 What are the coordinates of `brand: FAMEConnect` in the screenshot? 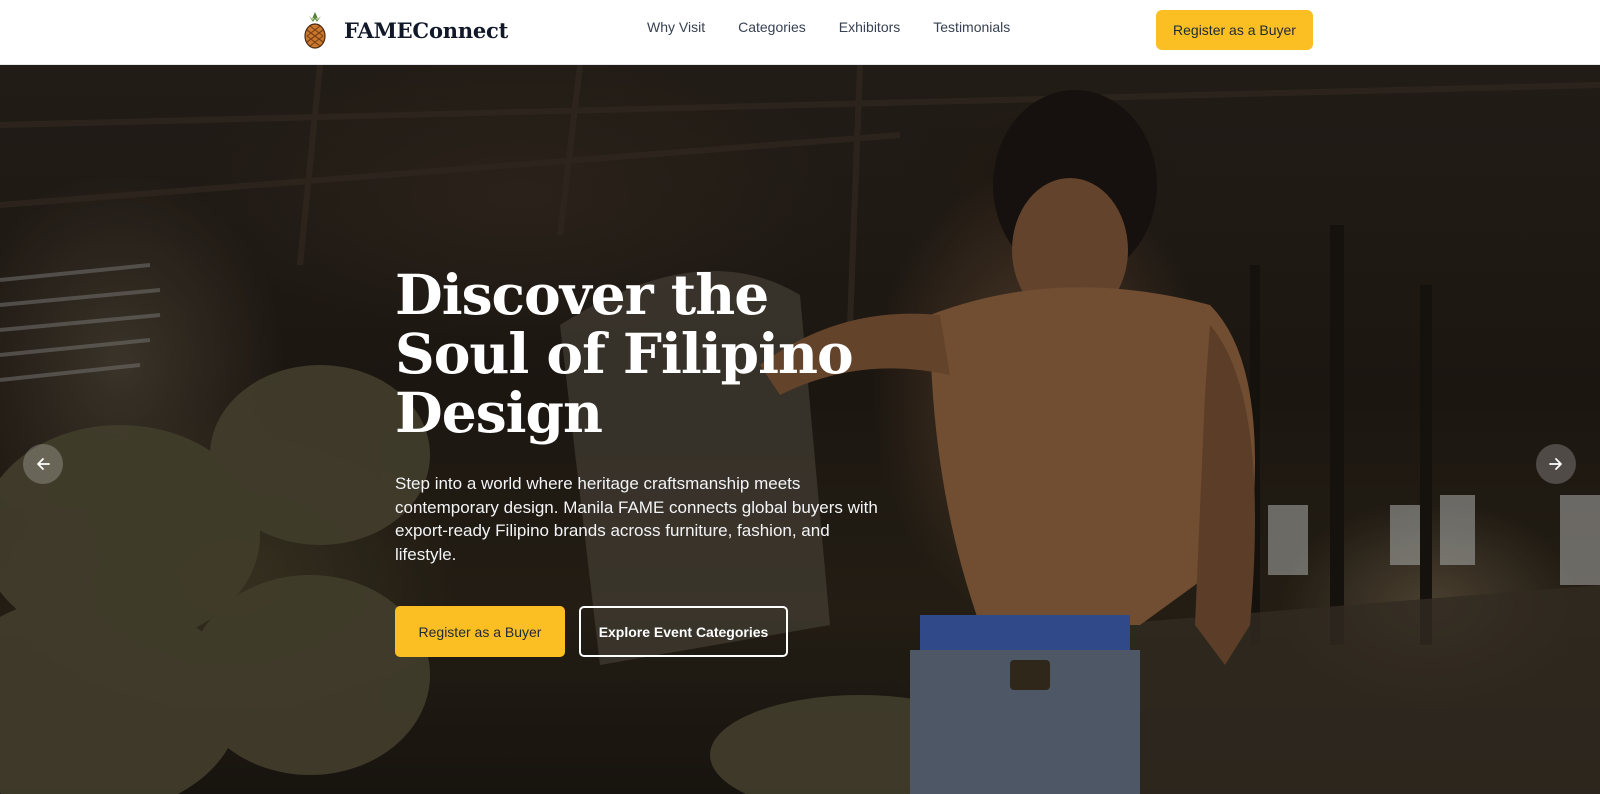 It's located at (404, 30).